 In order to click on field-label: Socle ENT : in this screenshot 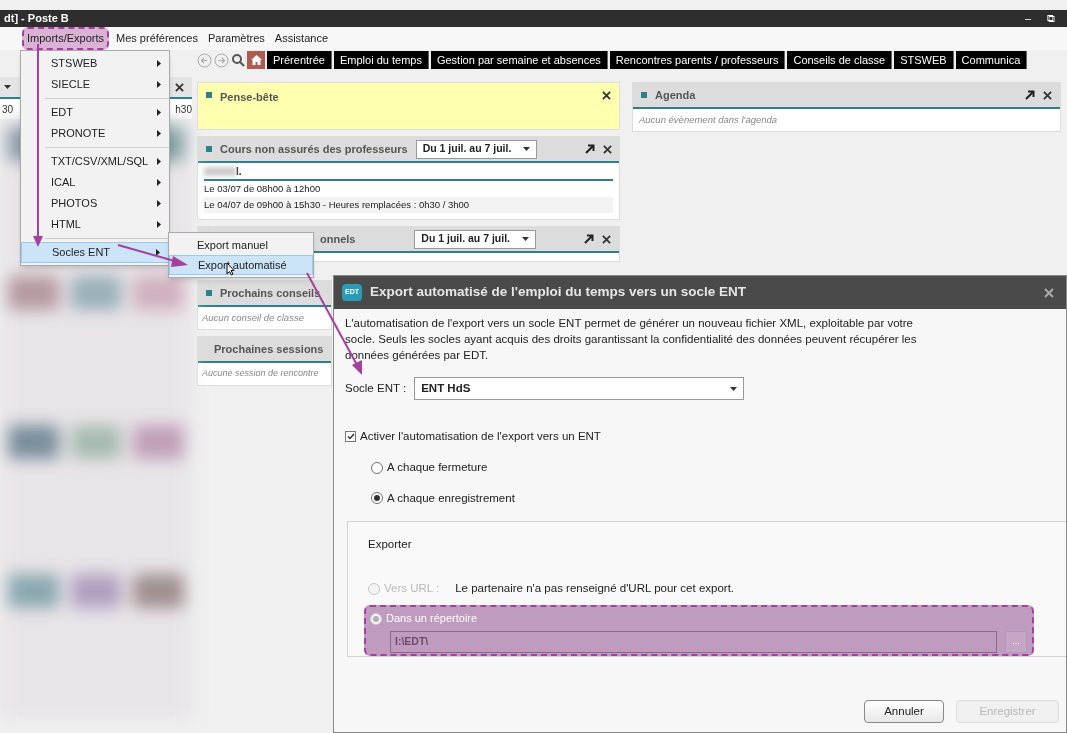, I will do `click(376, 388)`.